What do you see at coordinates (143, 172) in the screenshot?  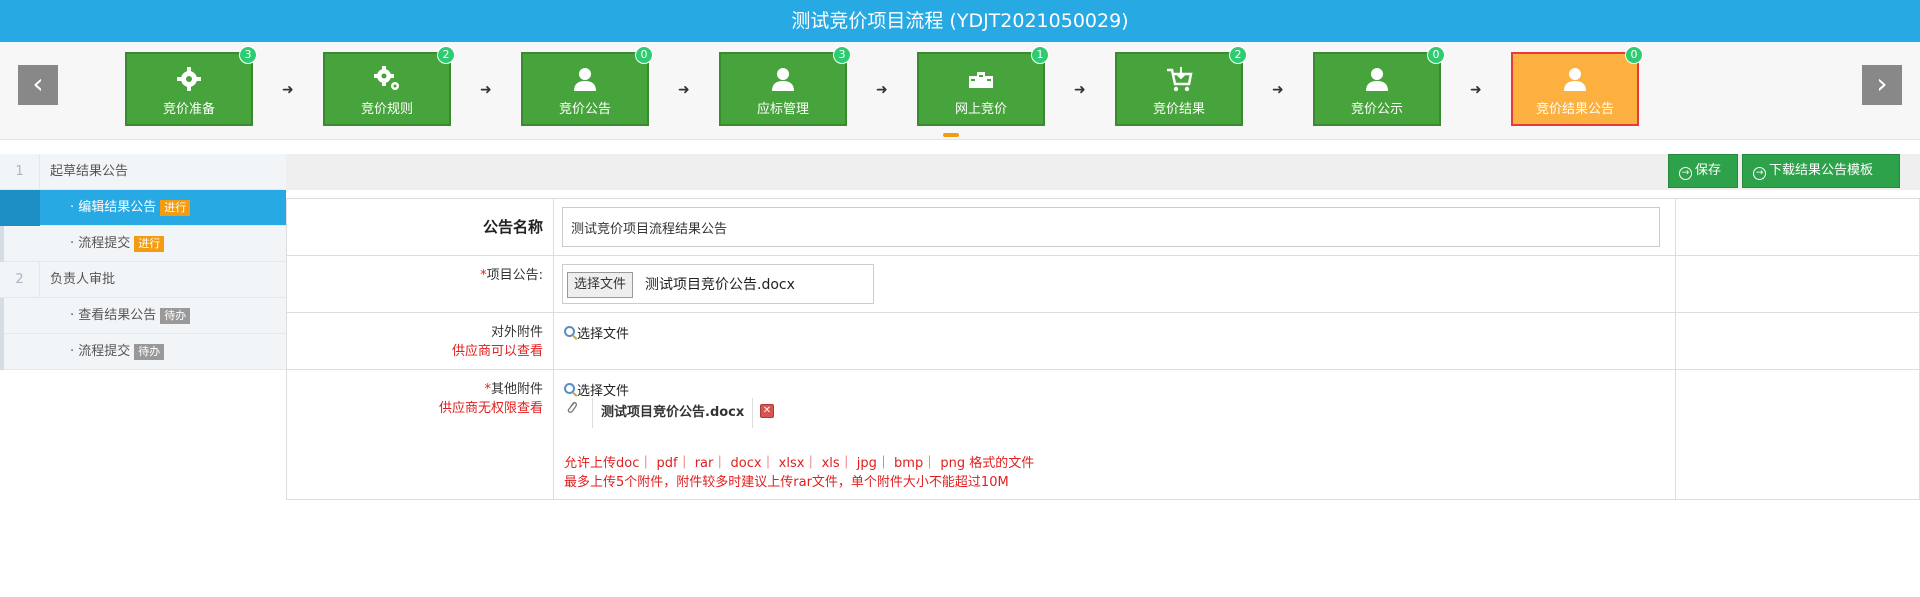 I see `sidebar-group-draft: 1 起草结果公告` at bounding box center [143, 172].